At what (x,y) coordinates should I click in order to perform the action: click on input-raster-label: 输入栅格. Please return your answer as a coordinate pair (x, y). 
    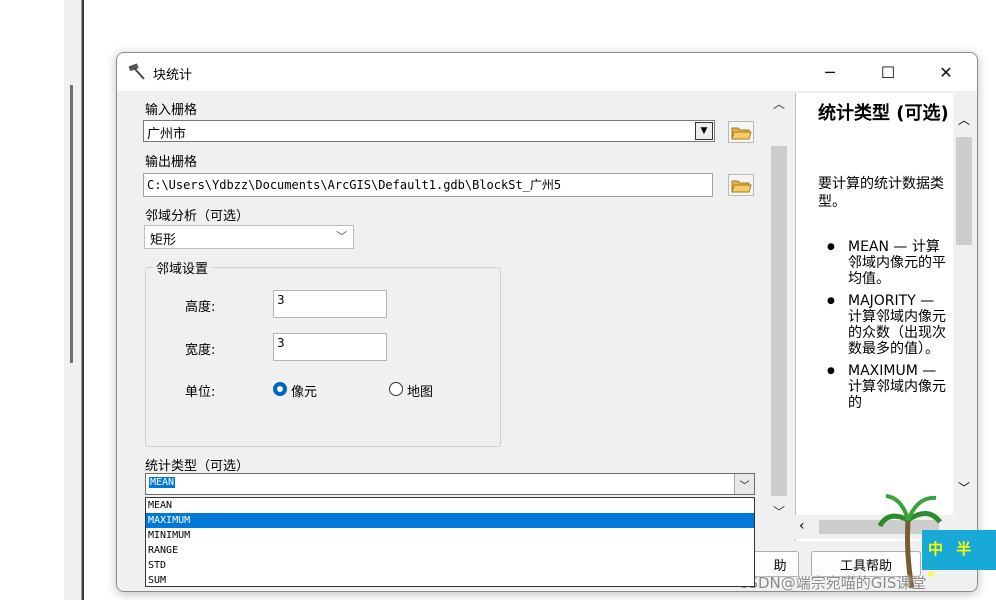
    Looking at the image, I should click on (171, 110).